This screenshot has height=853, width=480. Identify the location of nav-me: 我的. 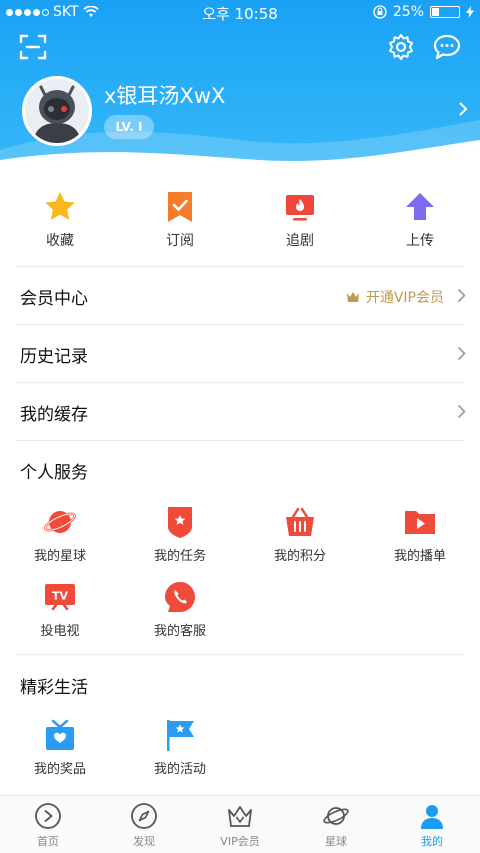
(432, 824).